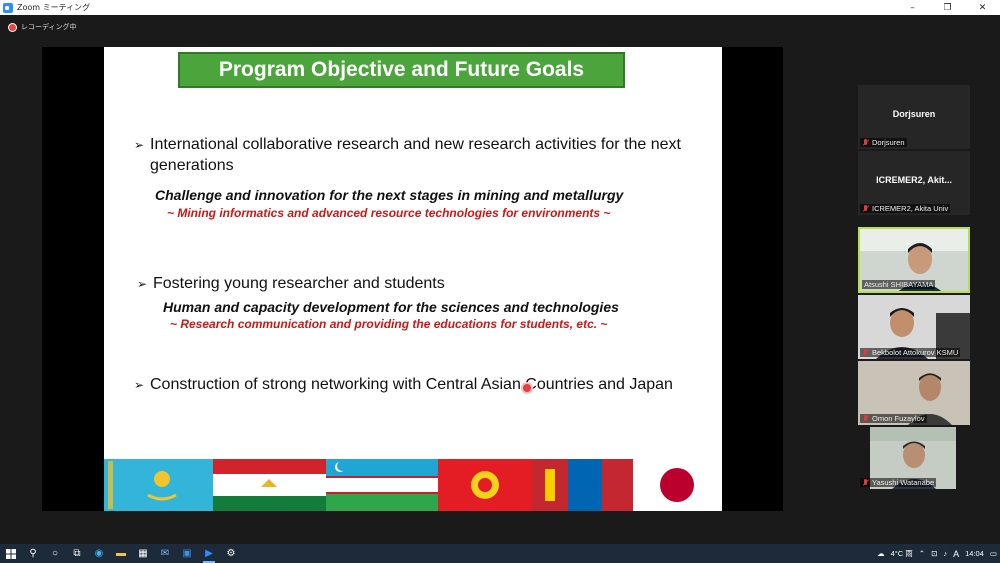  What do you see at coordinates (974, 553) in the screenshot?
I see `clock: 14:04` at bounding box center [974, 553].